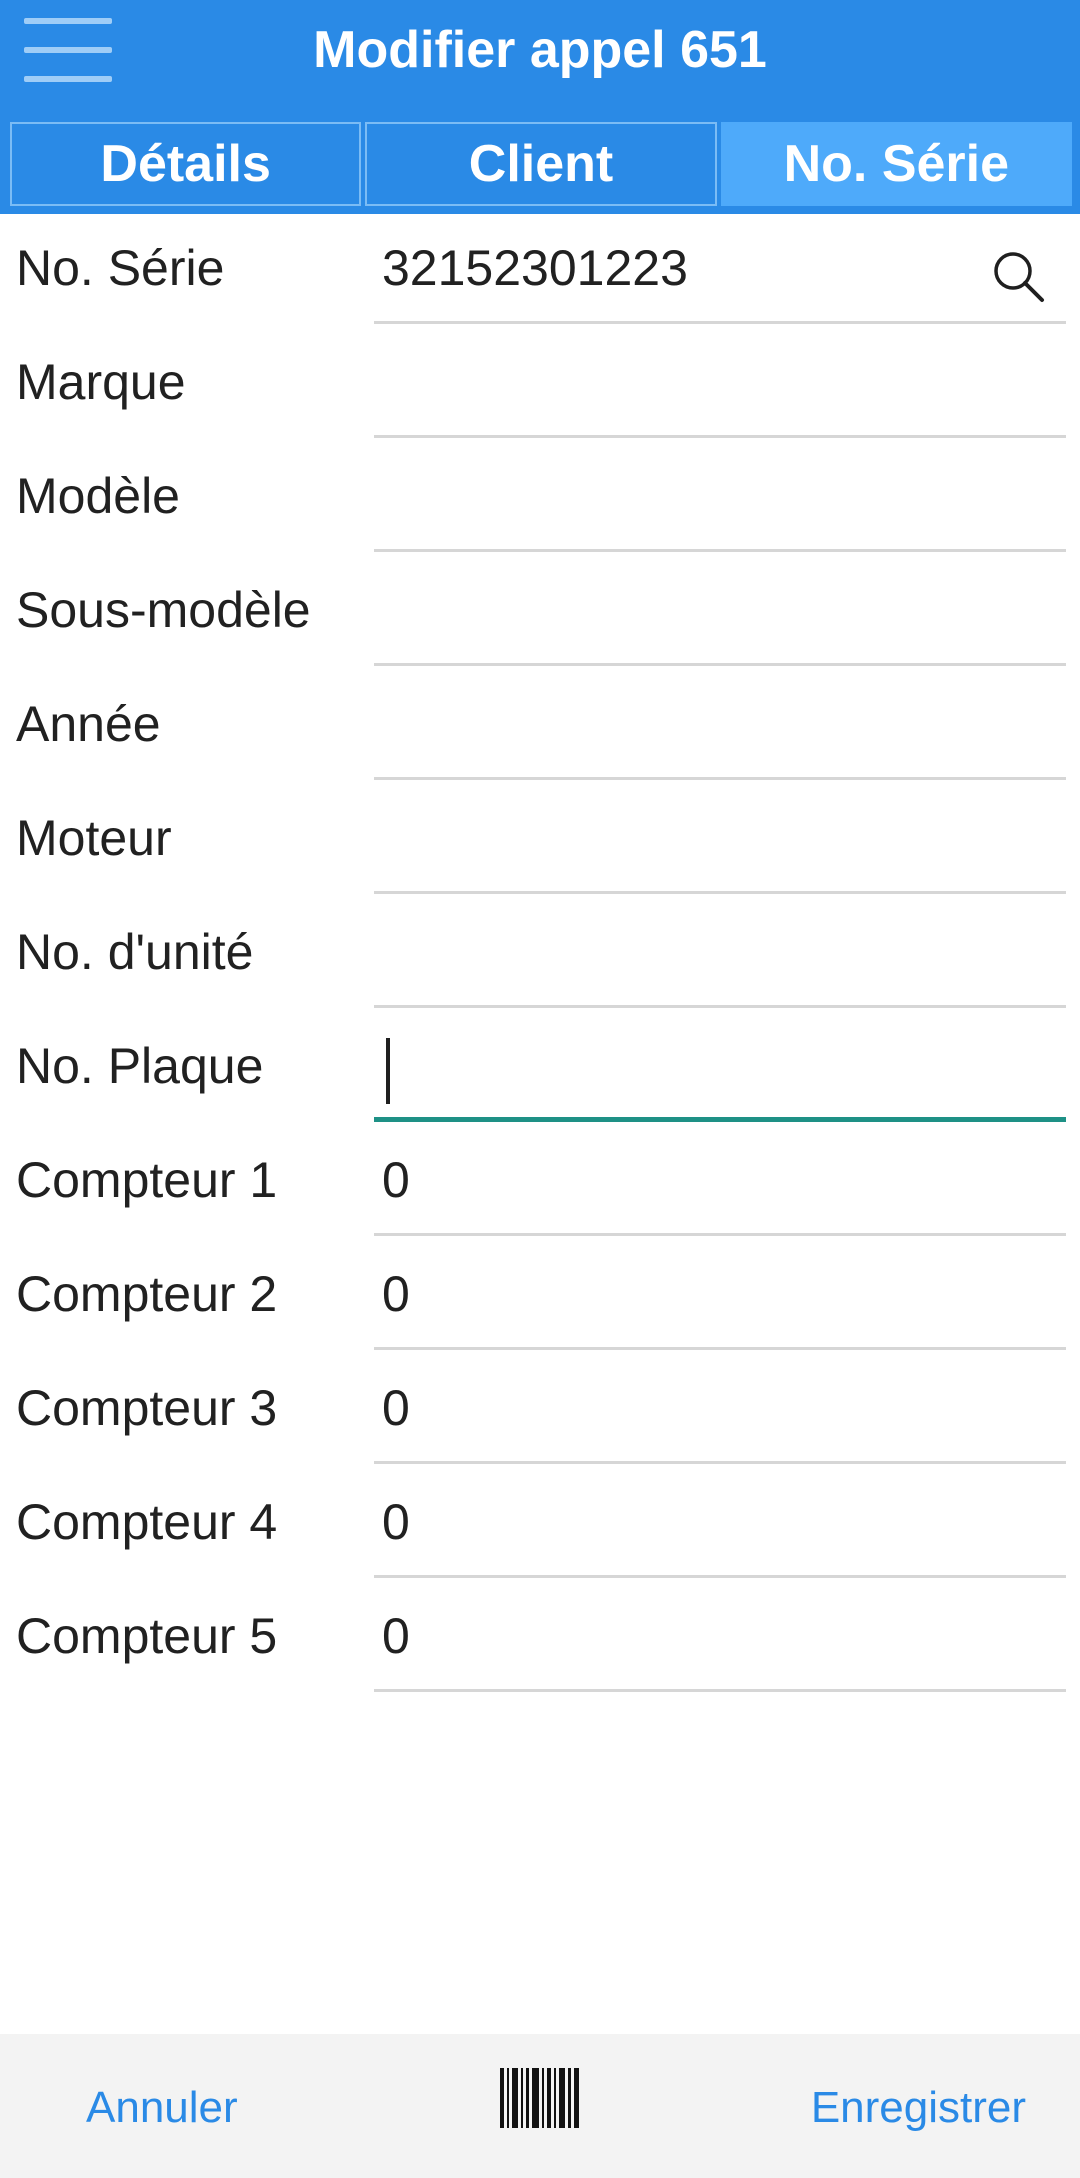 The width and height of the screenshot is (1080, 2178). What do you see at coordinates (720, 274) in the screenshot?
I see `serial-field: 32152301223` at bounding box center [720, 274].